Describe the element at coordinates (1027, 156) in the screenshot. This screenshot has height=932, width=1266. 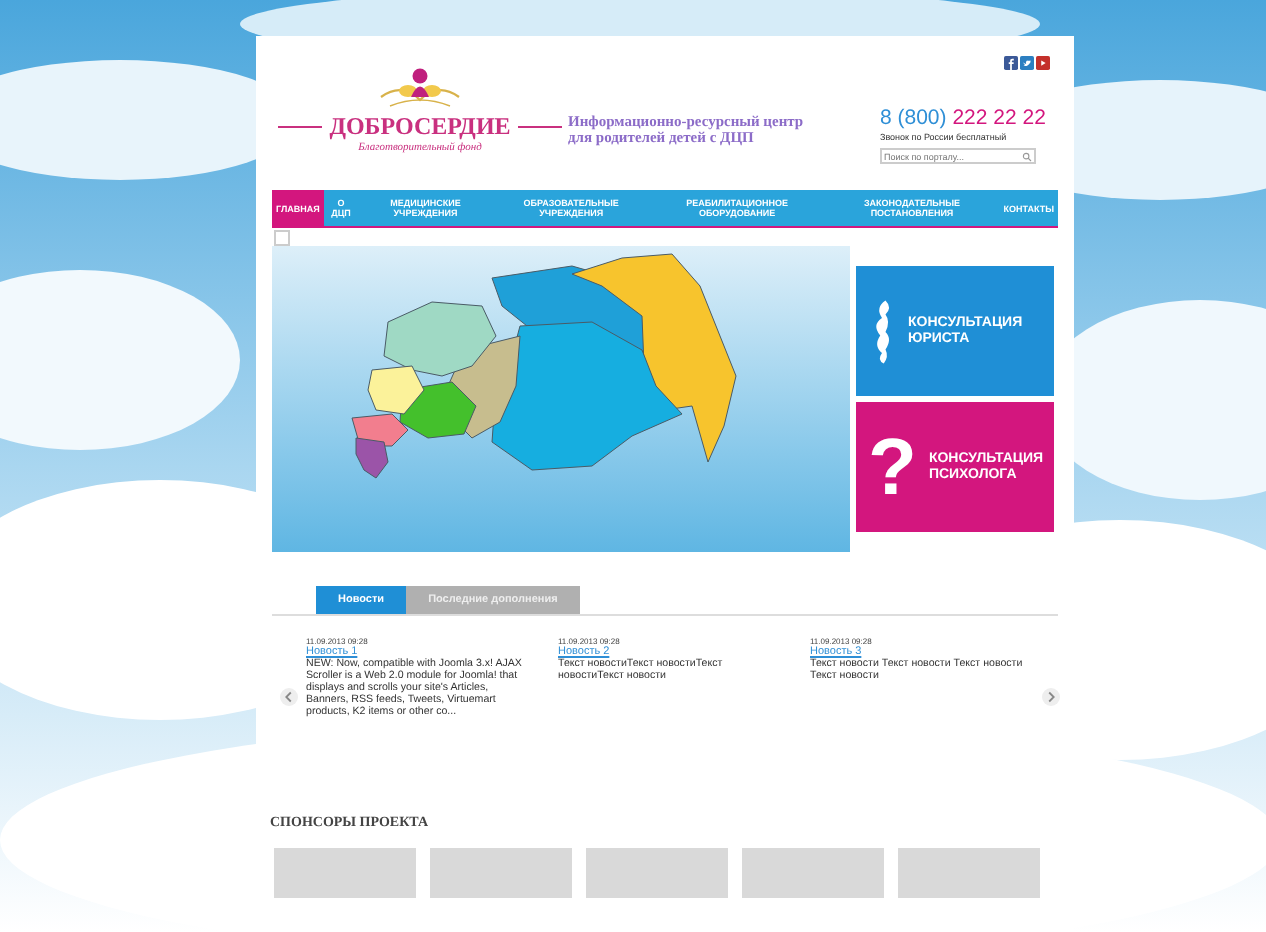
I see `search-icon` at that location.